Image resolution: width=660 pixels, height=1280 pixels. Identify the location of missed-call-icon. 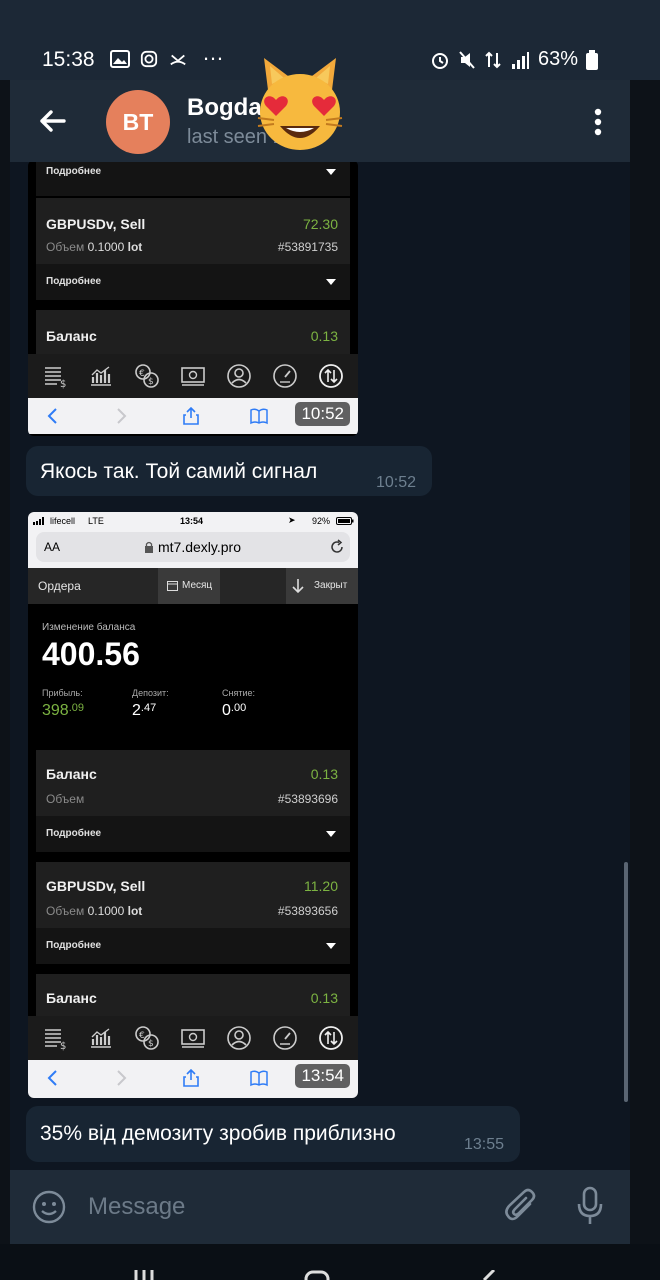
(178, 60).